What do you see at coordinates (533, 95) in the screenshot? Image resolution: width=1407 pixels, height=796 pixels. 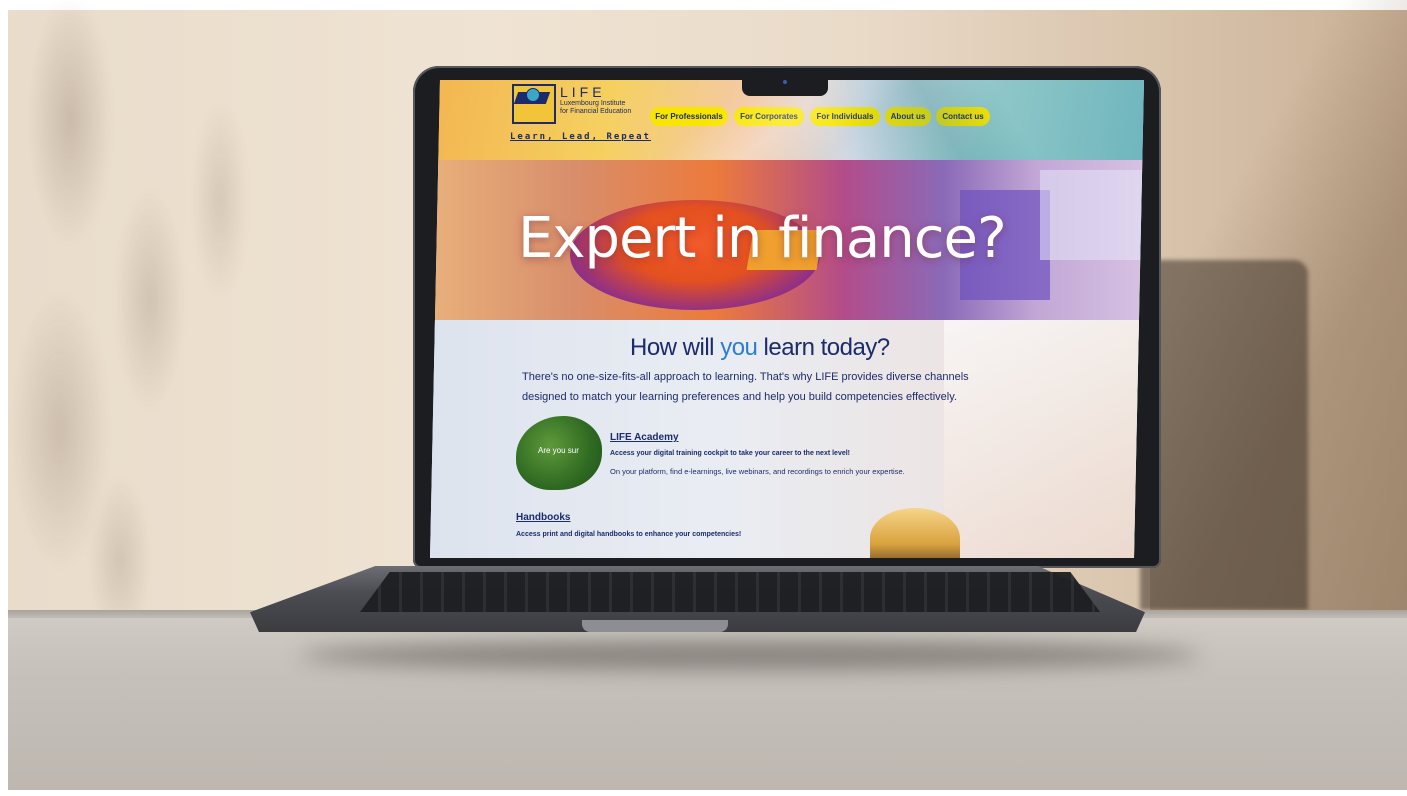 I see `globe-icon` at bounding box center [533, 95].